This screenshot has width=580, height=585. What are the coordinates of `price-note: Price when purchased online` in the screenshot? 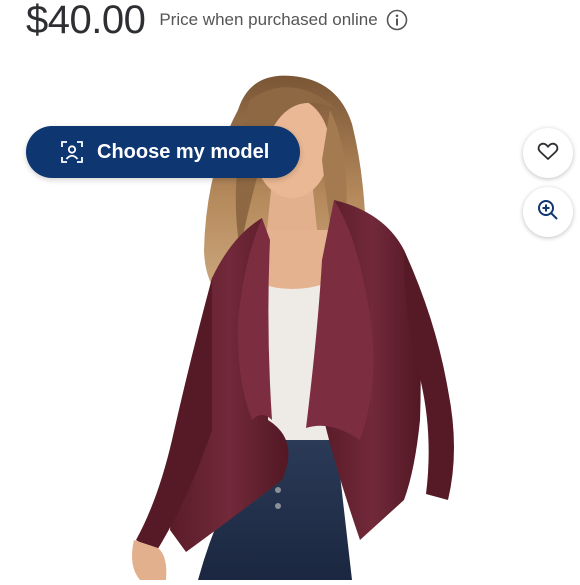 It's located at (268, 19).